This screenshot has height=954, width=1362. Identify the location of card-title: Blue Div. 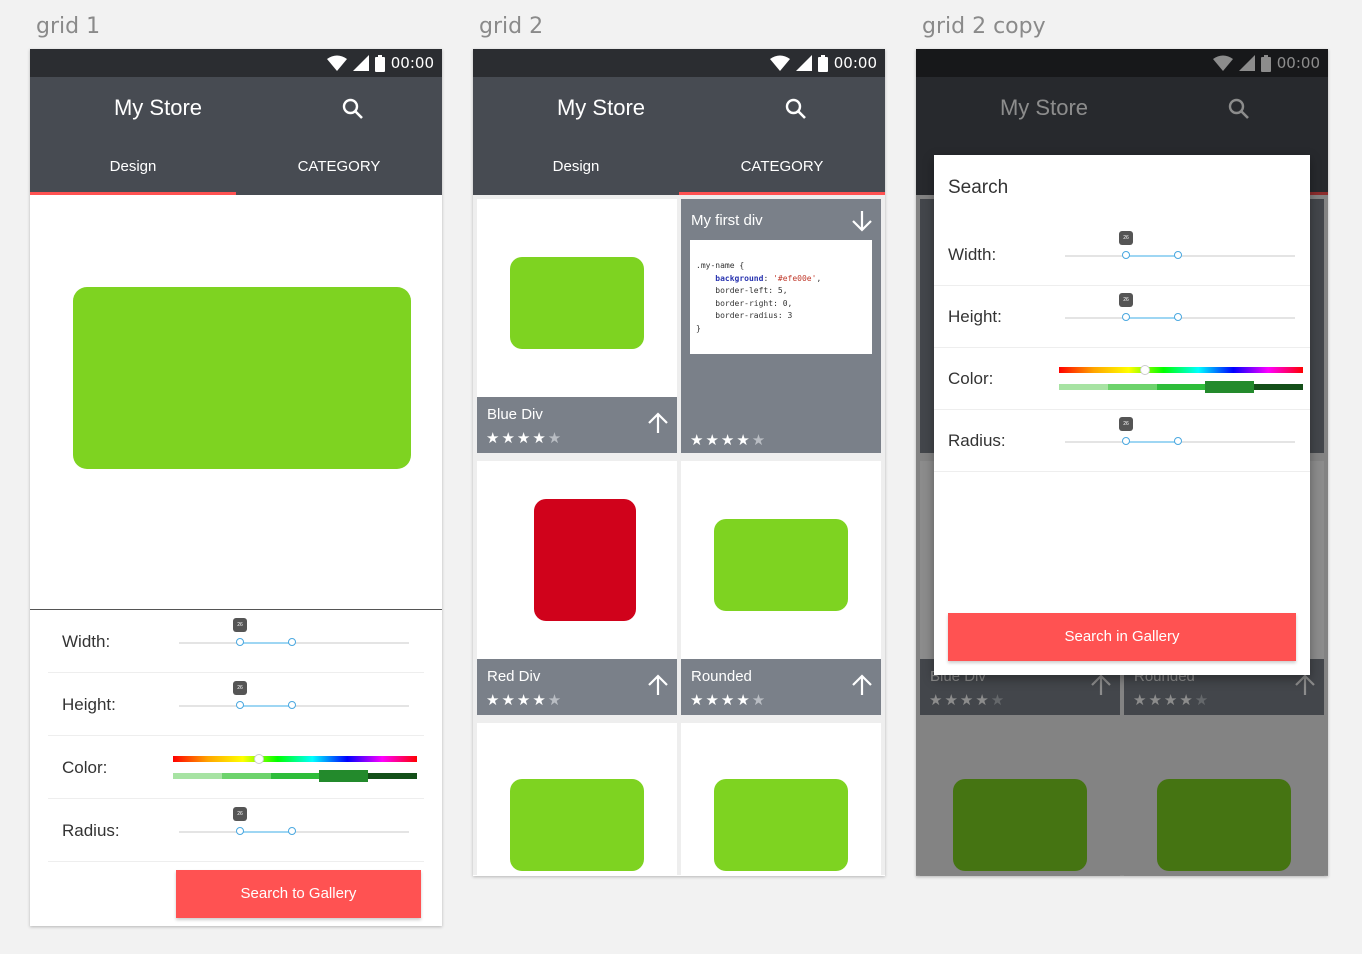
(515, 414).